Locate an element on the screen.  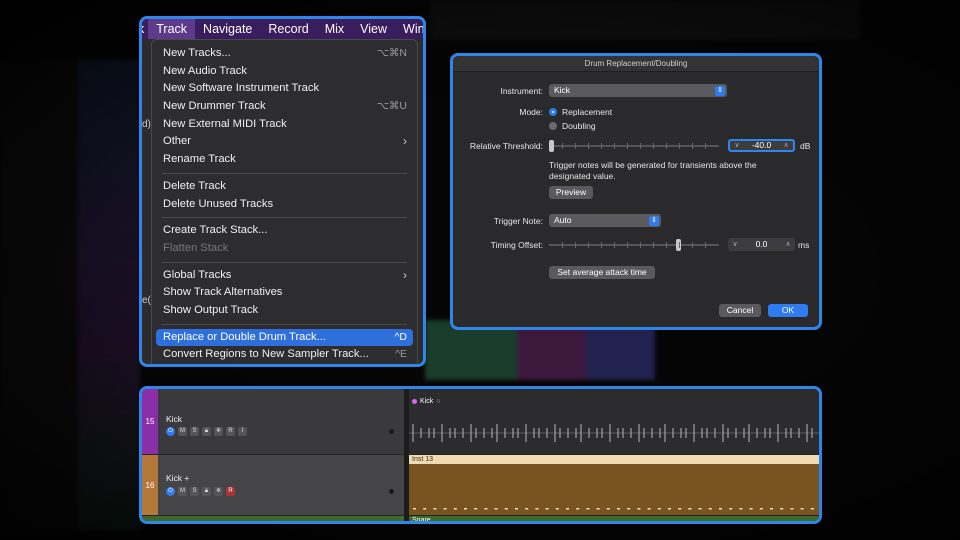
threshold-slider is located at coordinates (634, 146).